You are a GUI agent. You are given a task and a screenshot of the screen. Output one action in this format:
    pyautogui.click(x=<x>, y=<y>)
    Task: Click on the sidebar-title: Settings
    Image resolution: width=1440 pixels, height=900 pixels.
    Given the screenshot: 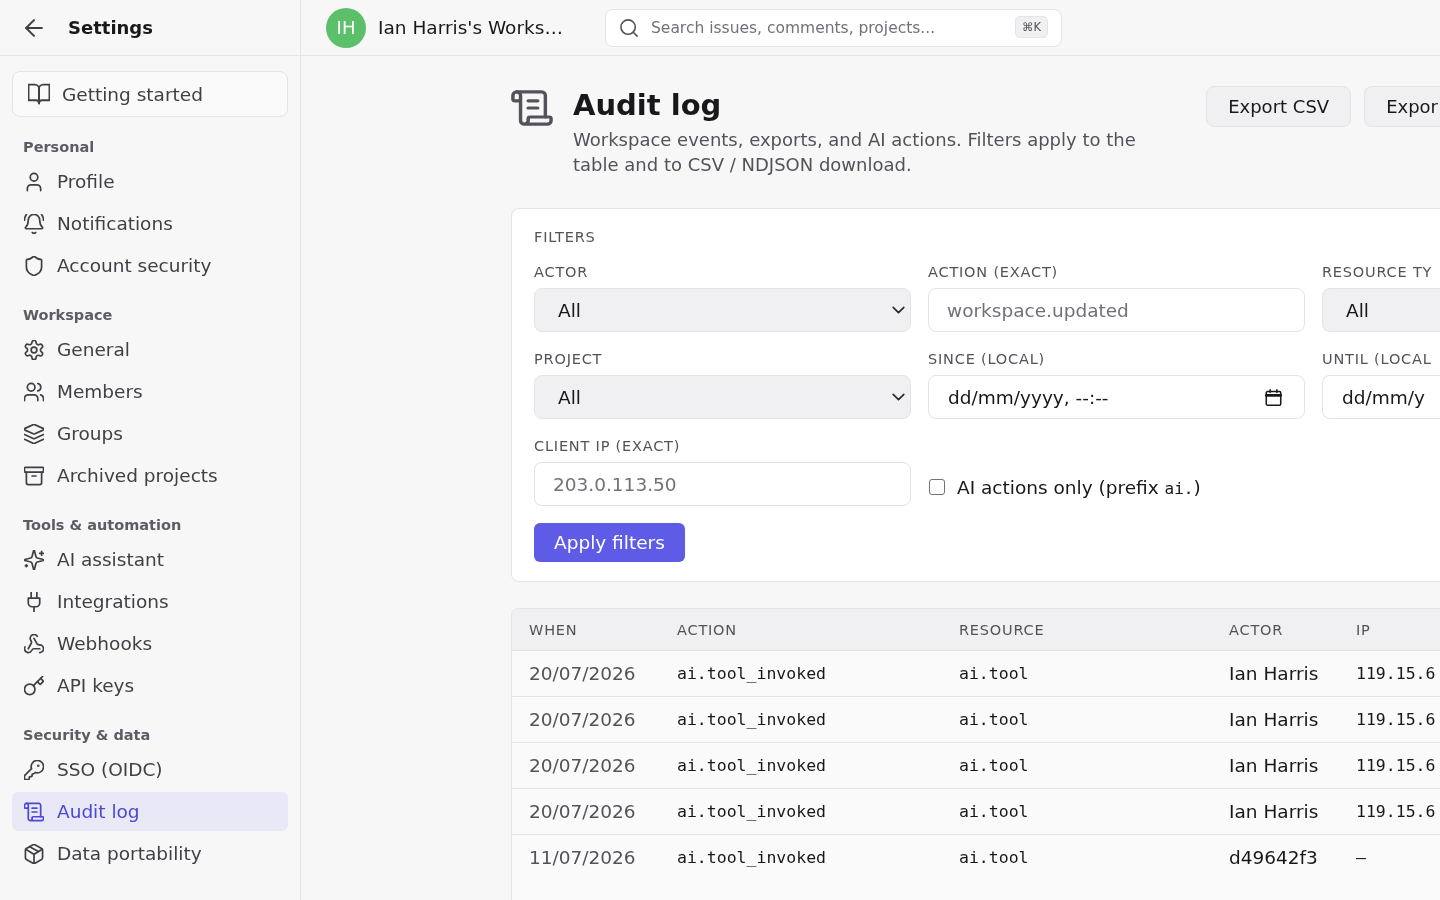 What is the action you would take?
    pyautogui.click(x=110, y=27)
    